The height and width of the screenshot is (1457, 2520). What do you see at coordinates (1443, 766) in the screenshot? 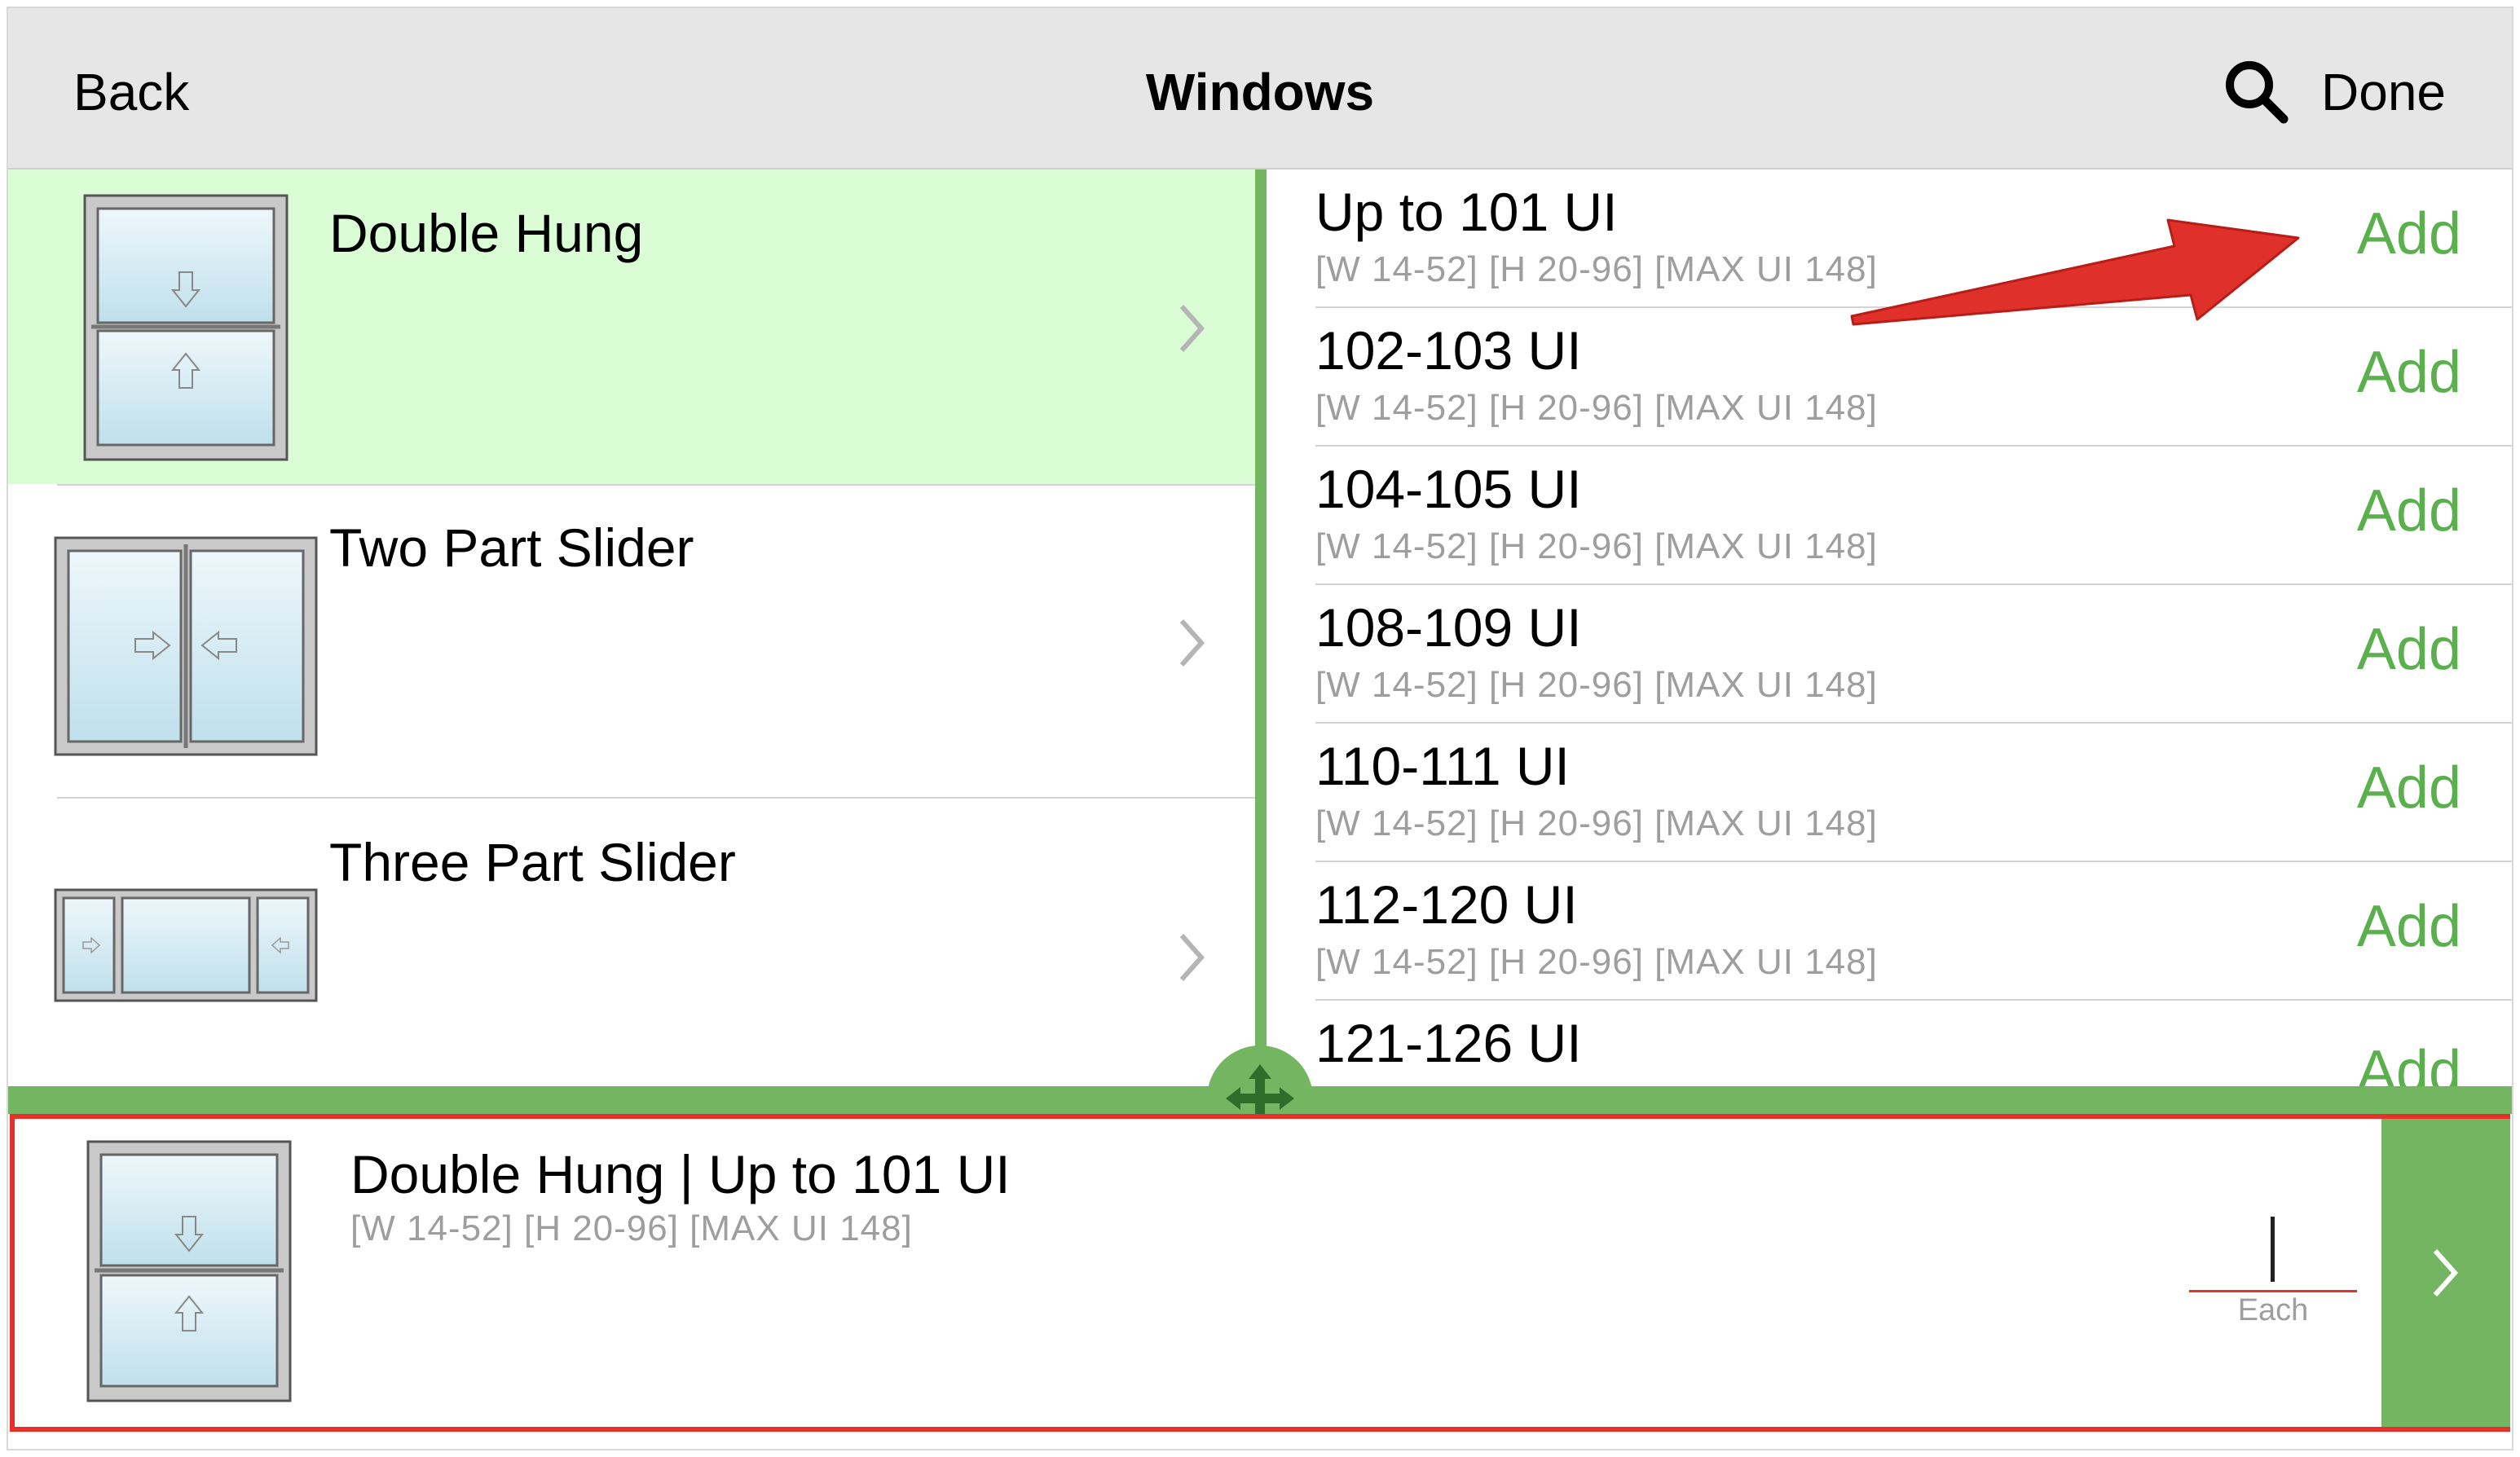
I see `option-title: 110-111 UI` at bounding box center [1443, 766].